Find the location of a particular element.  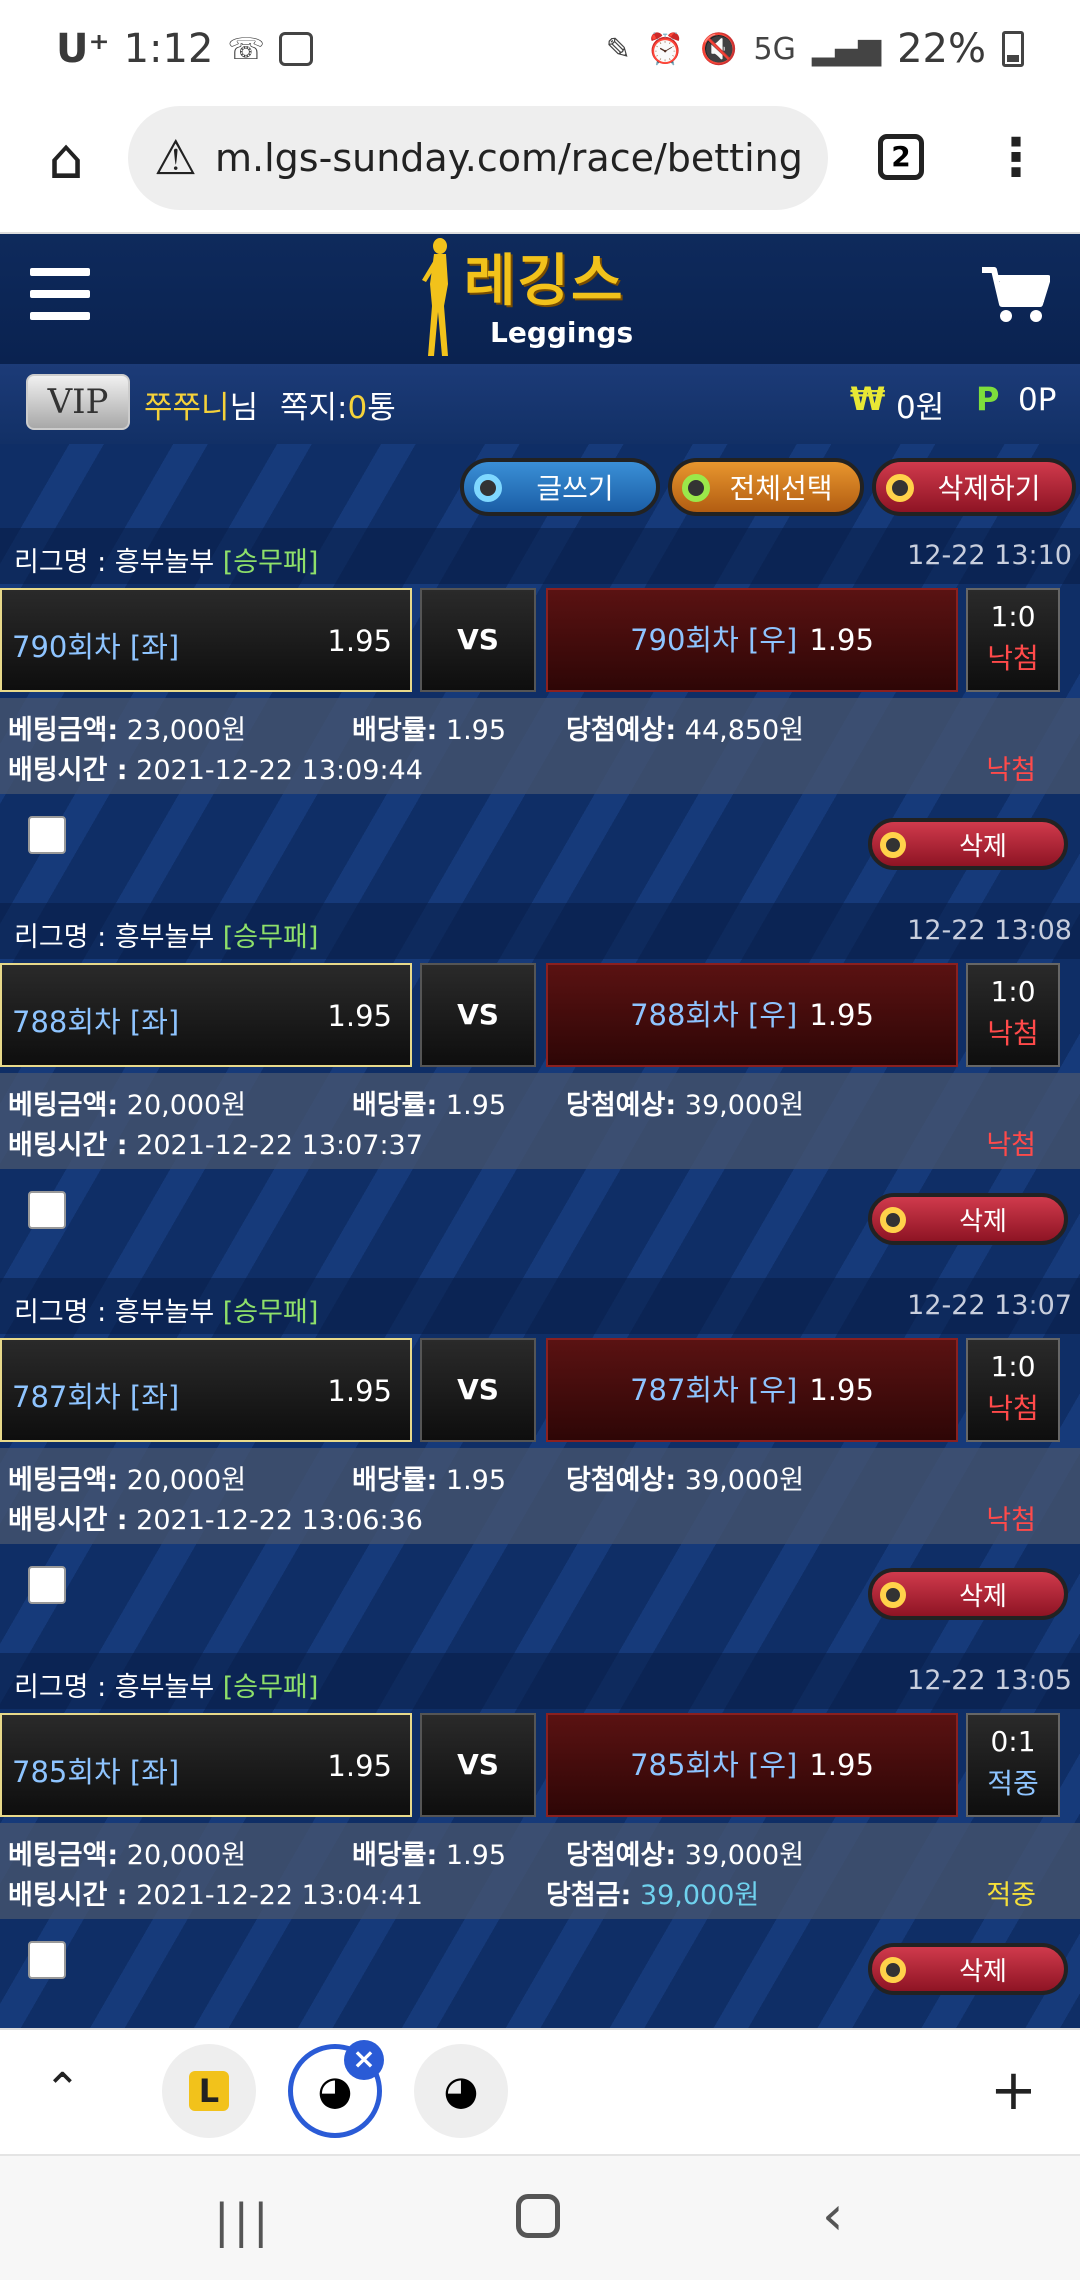

battery-icon is located at coordinates (1013, 49).